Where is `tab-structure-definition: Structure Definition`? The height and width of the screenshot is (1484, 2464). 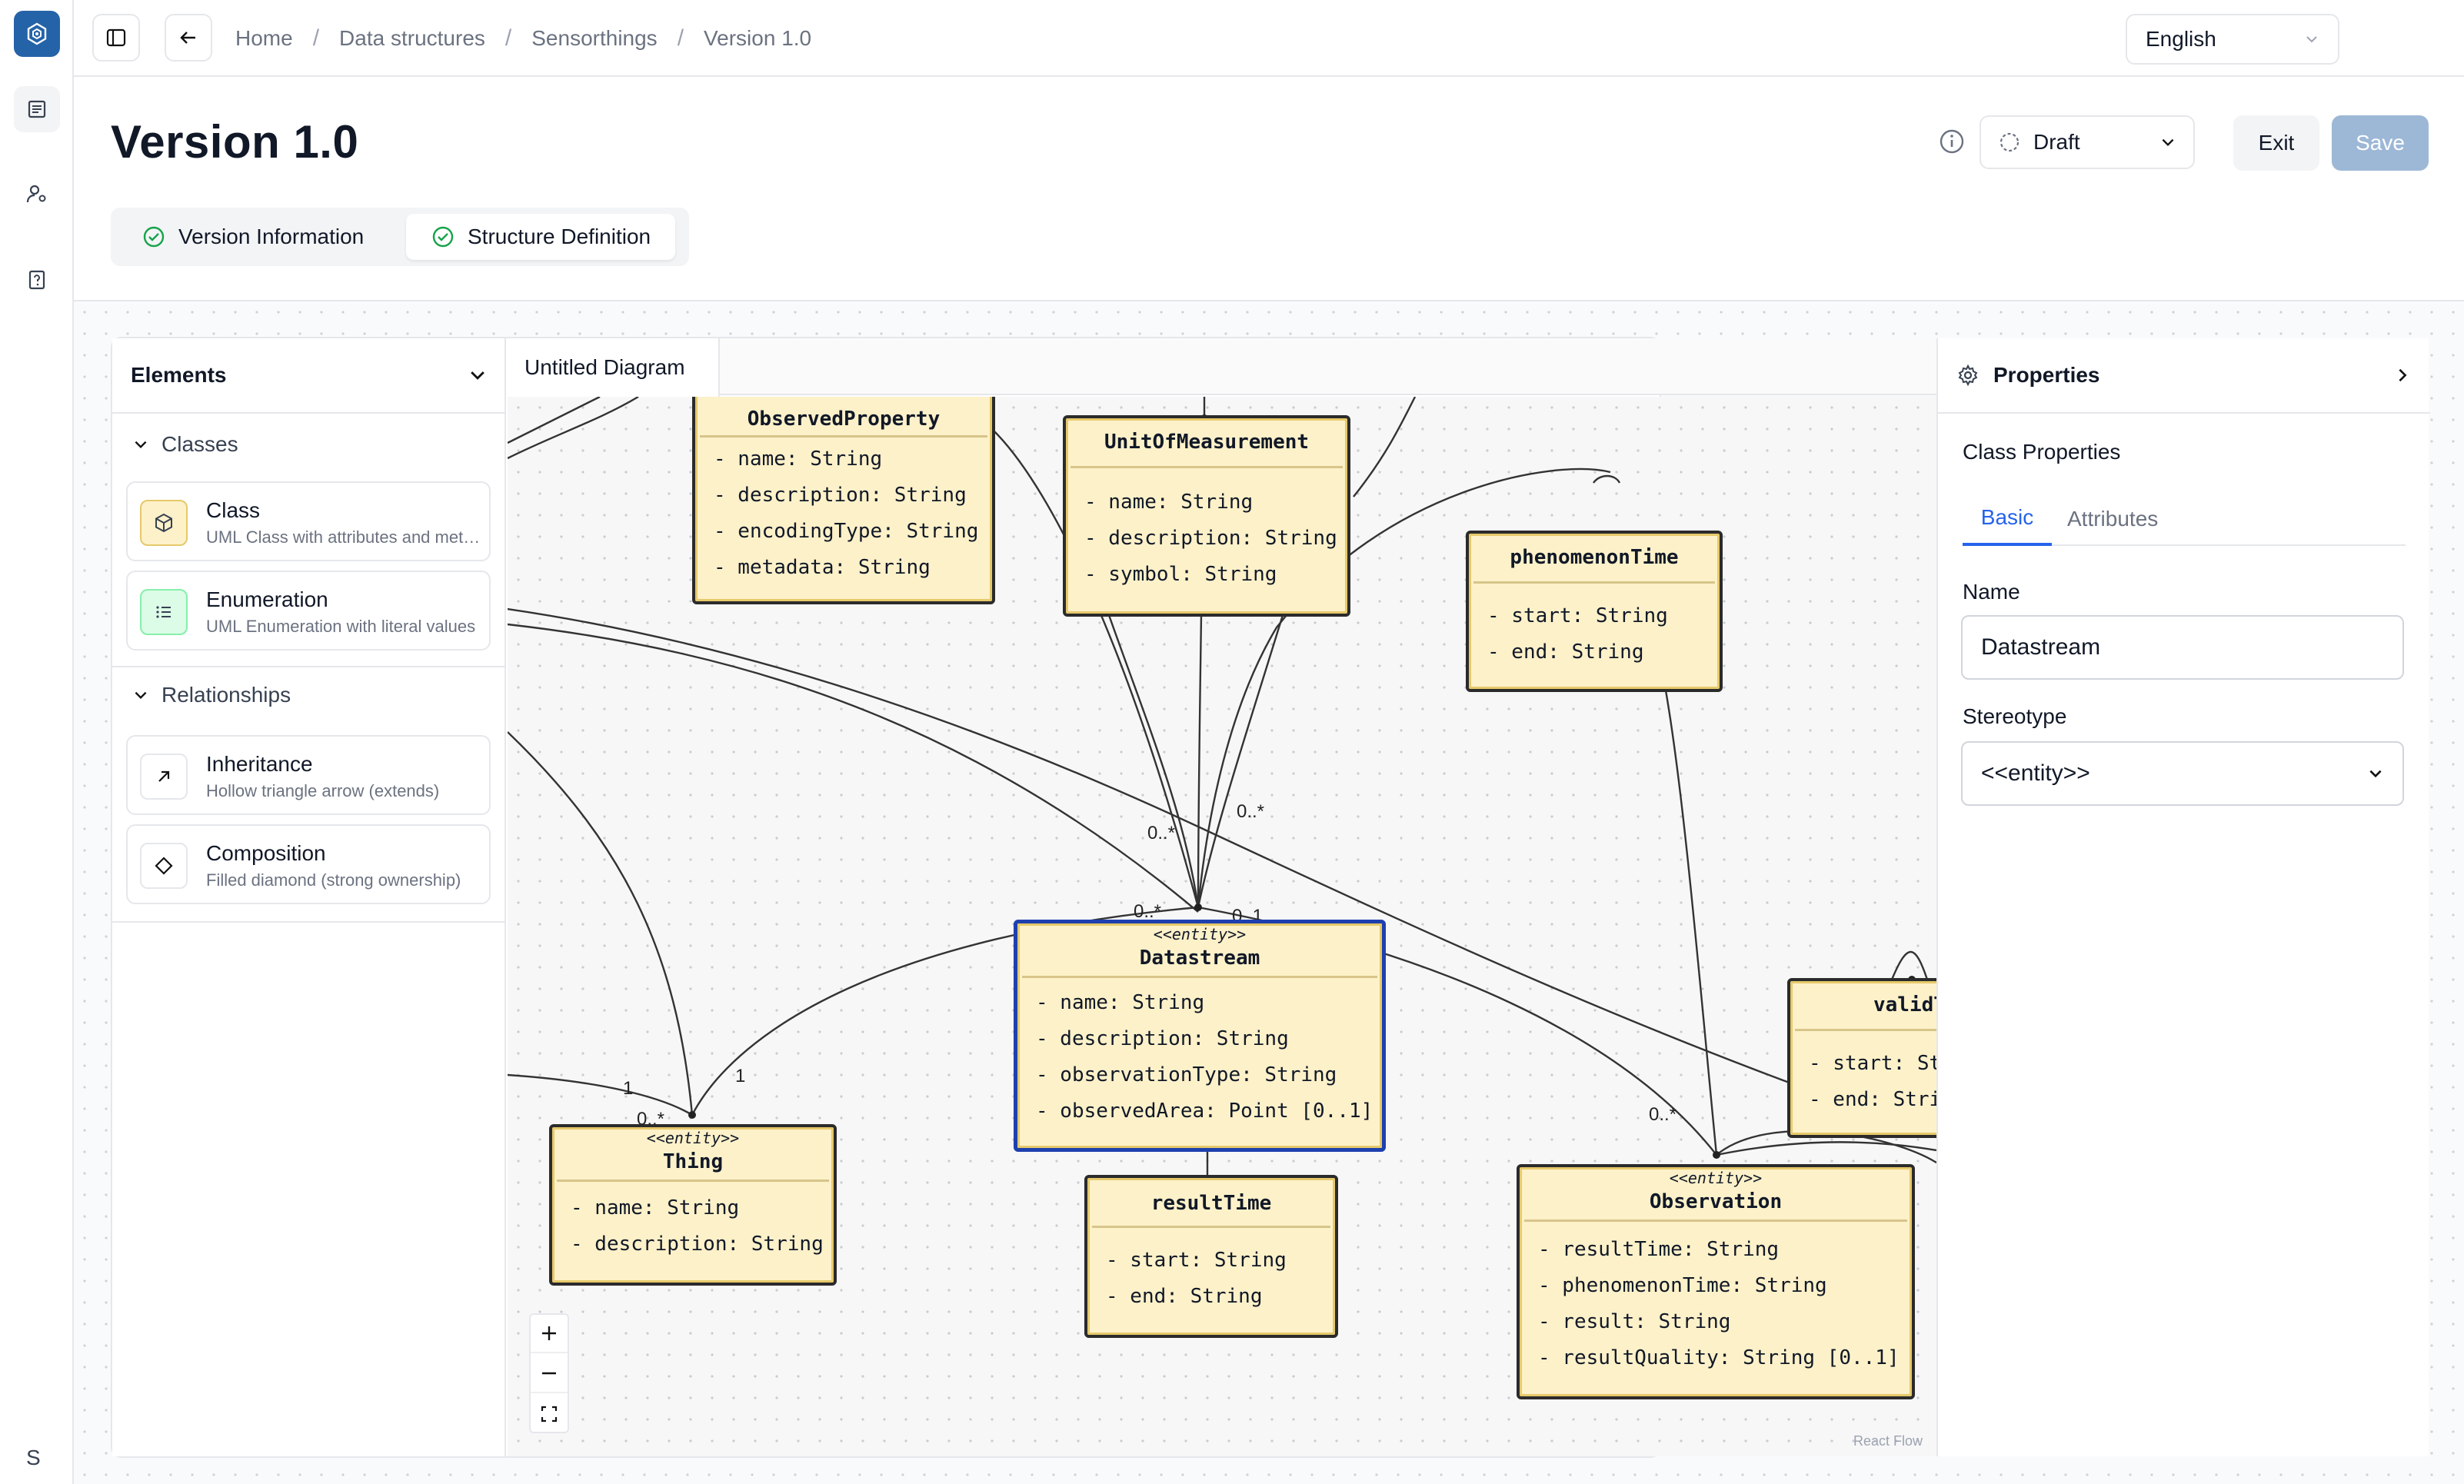
tab-structure-definition: Structure Definition is located at coordinates (541, 237).